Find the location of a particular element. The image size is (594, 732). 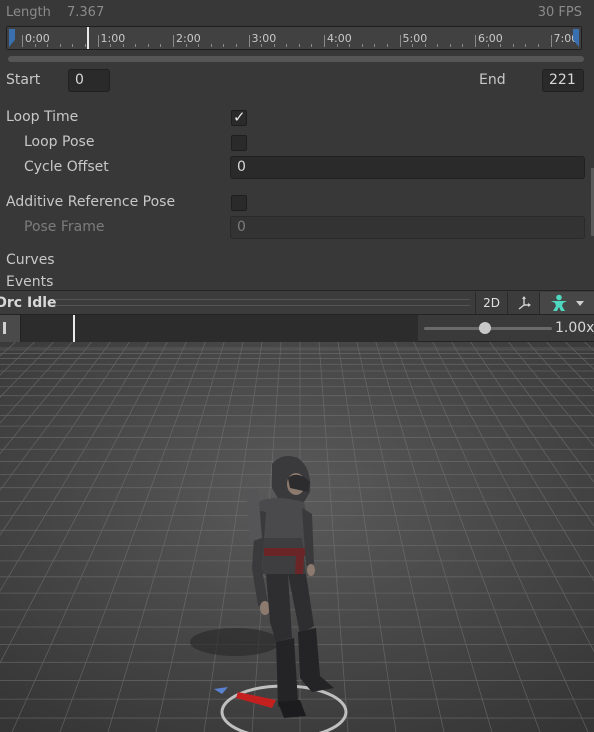

timeline-time-label: 0:00 is located at coordinates (37, 38).